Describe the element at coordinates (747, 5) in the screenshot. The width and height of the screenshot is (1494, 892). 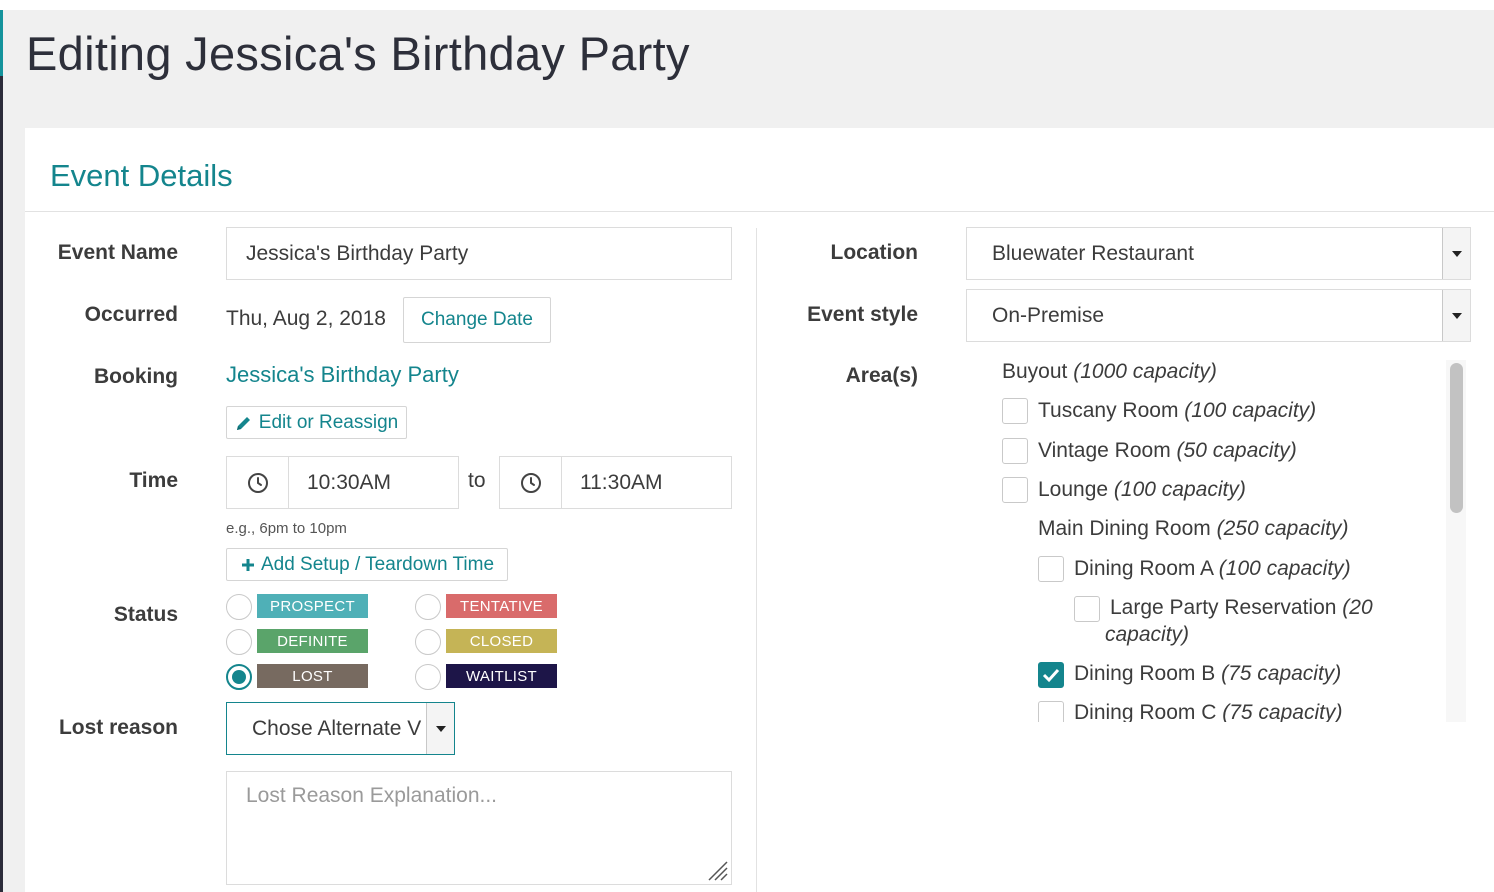
I see `top-strip` at that location.